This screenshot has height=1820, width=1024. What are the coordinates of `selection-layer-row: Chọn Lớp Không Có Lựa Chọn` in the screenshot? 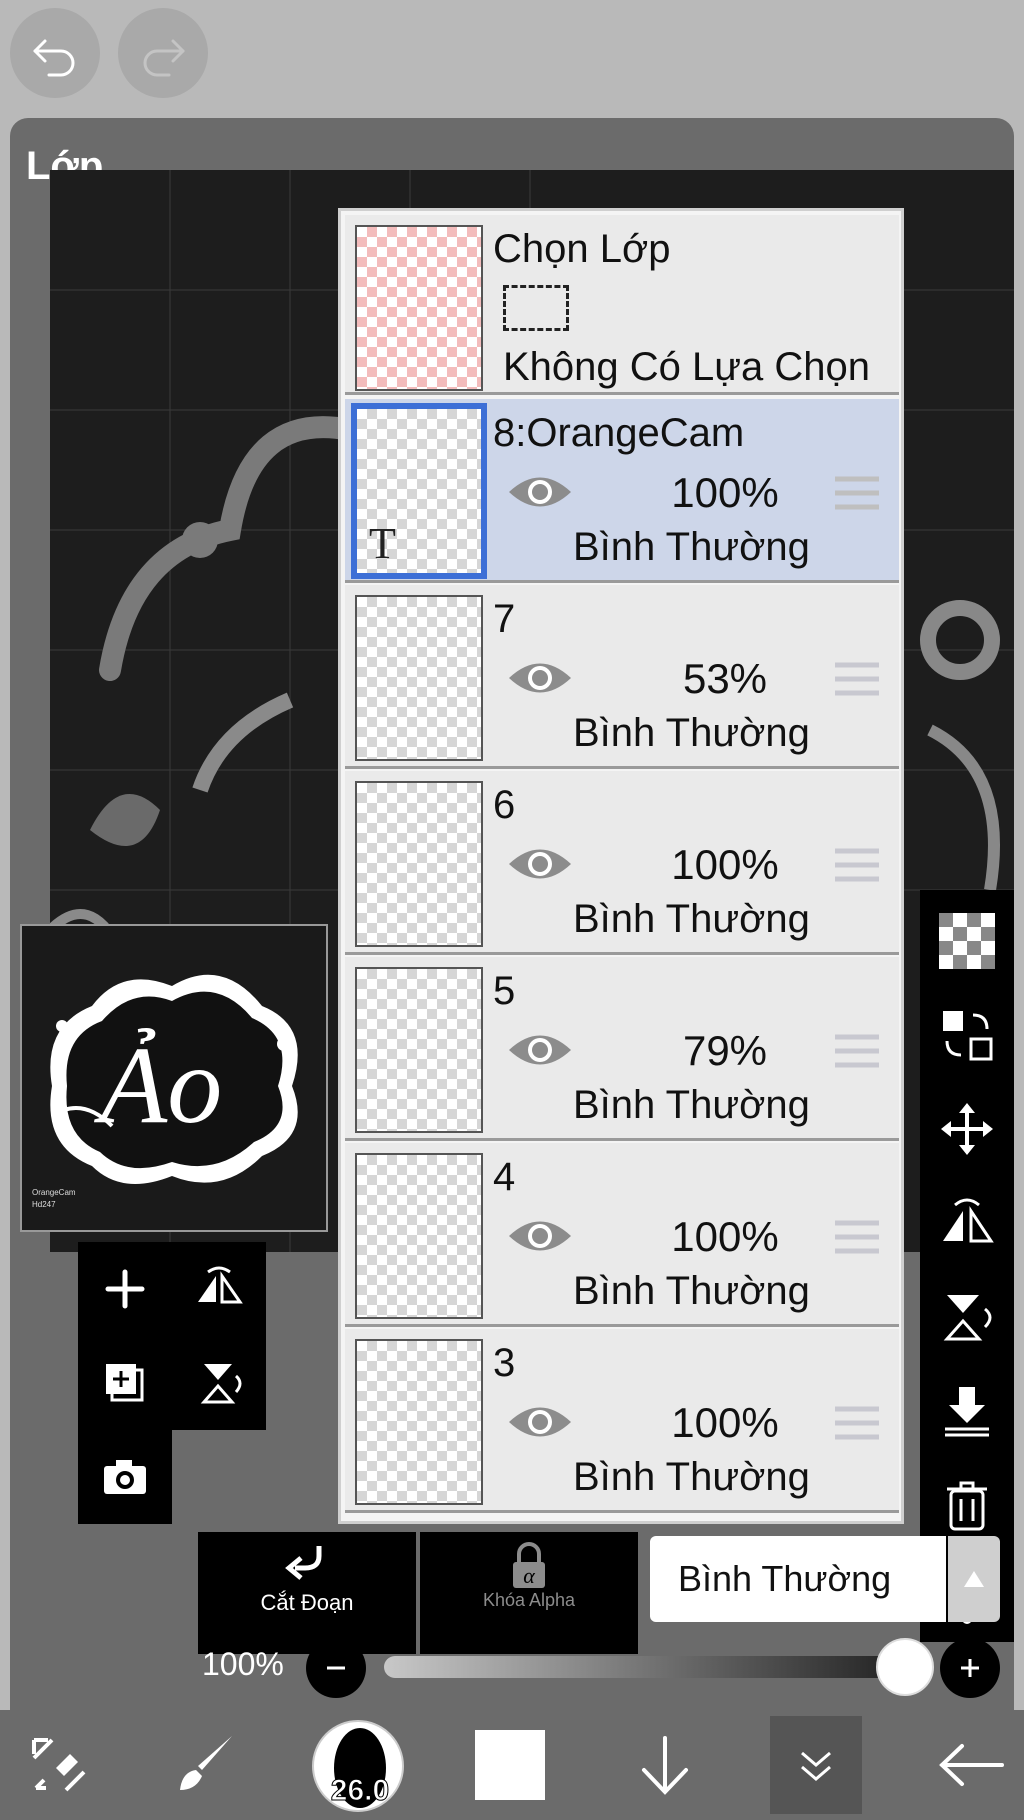 It's located at (622, 305).